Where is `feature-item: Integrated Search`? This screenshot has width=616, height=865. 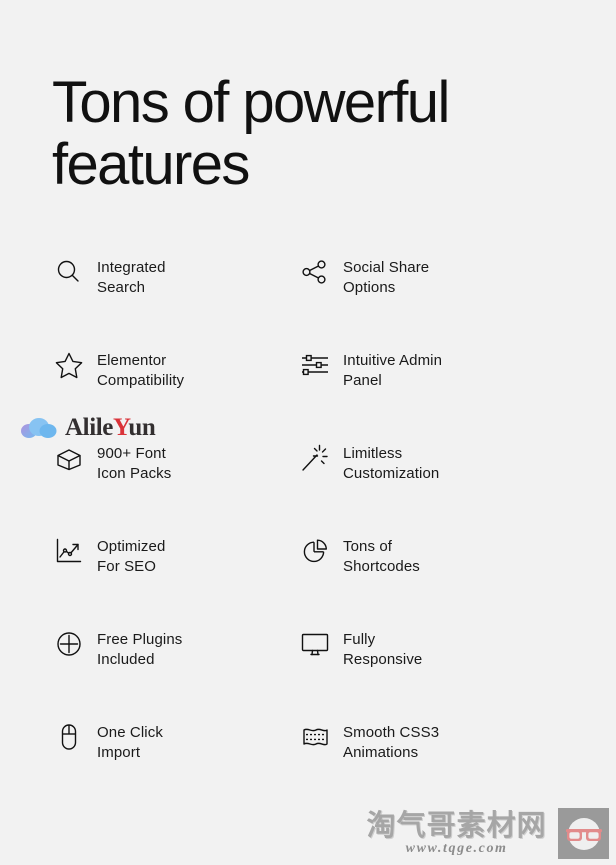 feature-item: Integrated Search is located at coordinates (175, 298).